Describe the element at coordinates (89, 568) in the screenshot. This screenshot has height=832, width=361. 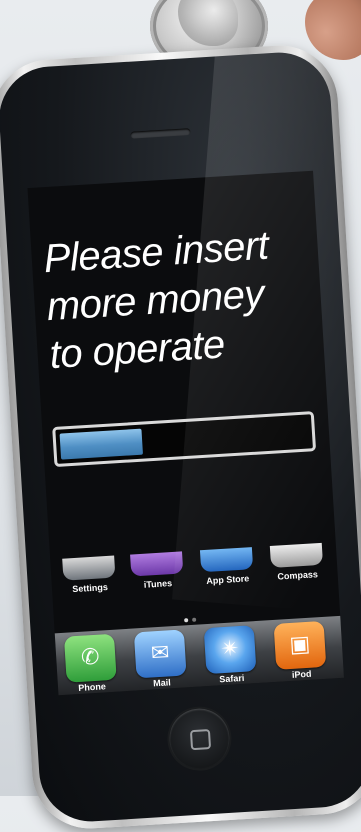
I see `settings-icon` at that location.